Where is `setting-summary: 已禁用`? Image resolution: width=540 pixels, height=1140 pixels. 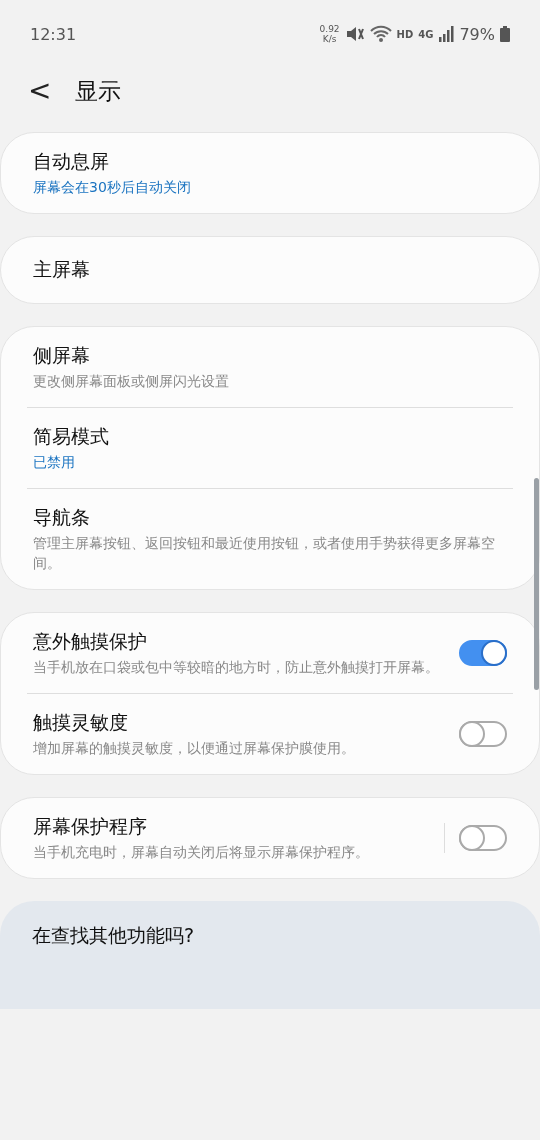 setting-summary: 已禁用 is located at coordinates (54, 462).